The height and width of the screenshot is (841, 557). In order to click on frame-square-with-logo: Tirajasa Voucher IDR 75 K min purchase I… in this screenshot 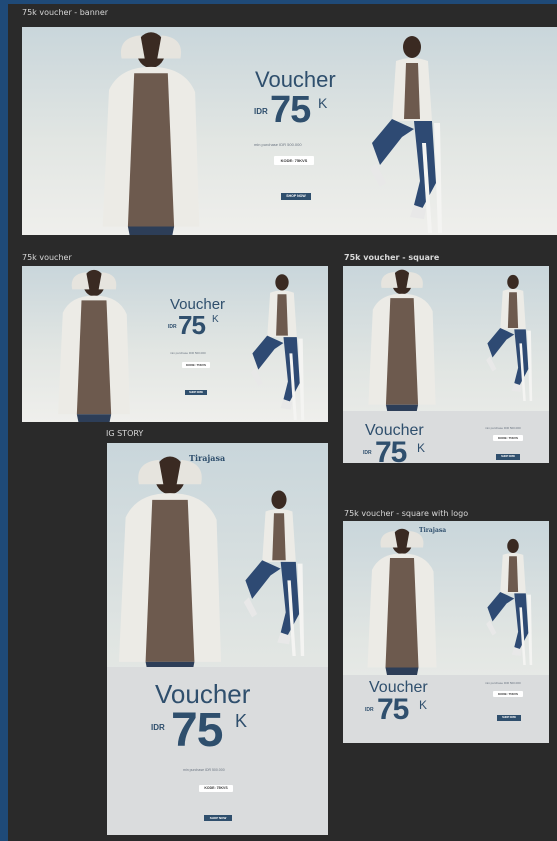, I will do `click(446, 632)`.